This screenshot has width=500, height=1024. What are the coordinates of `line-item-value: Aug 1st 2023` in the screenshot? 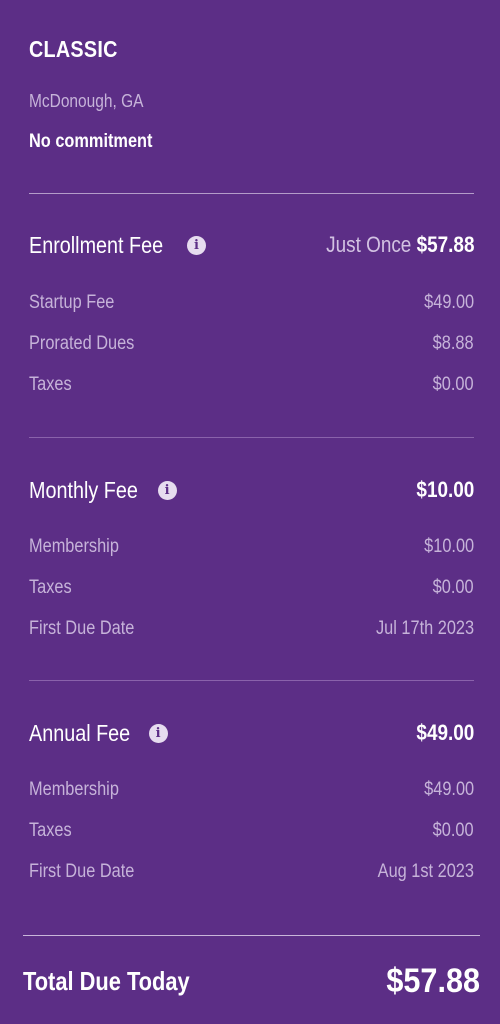 It's located at (425, 871).